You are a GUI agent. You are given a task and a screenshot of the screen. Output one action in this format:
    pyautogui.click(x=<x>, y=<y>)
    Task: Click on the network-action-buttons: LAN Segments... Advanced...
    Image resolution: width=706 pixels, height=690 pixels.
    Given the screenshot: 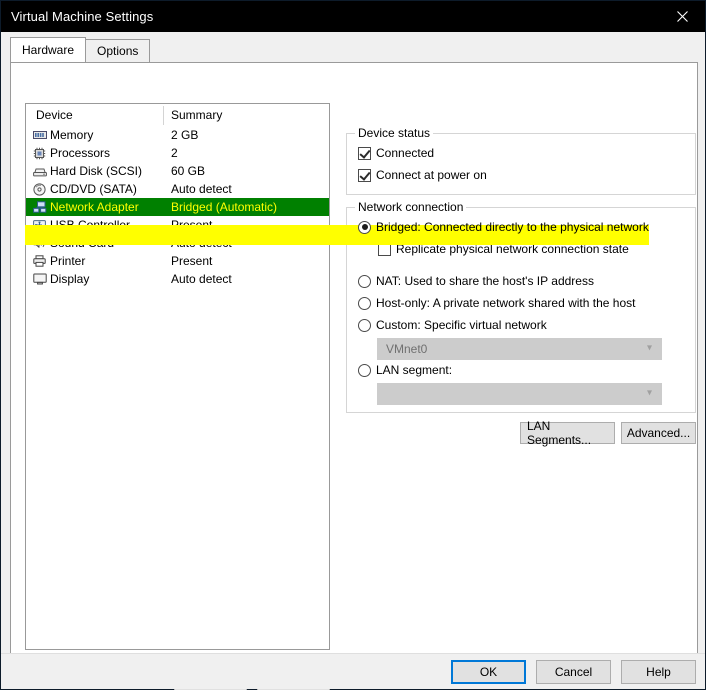 What is the action you would take?
    pyautogui.click(x=608, y=433)
    